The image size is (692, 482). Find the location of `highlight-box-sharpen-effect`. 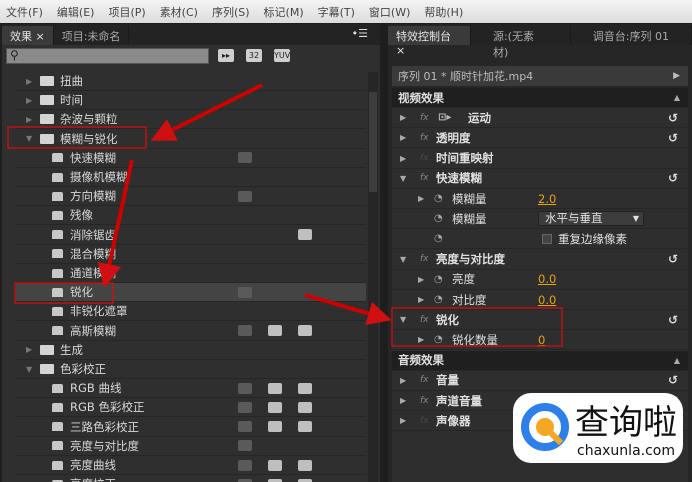

highlight-box-sharpen-effect is located at coordinates (64, 293).